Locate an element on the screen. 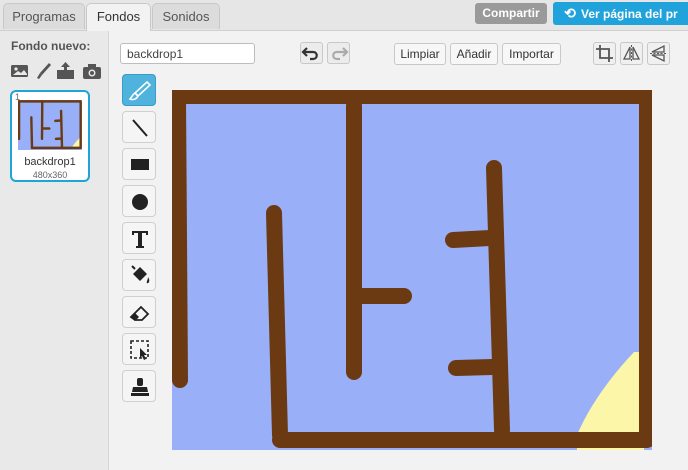 This screenshot has width=688, height=470. camera-icon is located at coordinates (92, 71).